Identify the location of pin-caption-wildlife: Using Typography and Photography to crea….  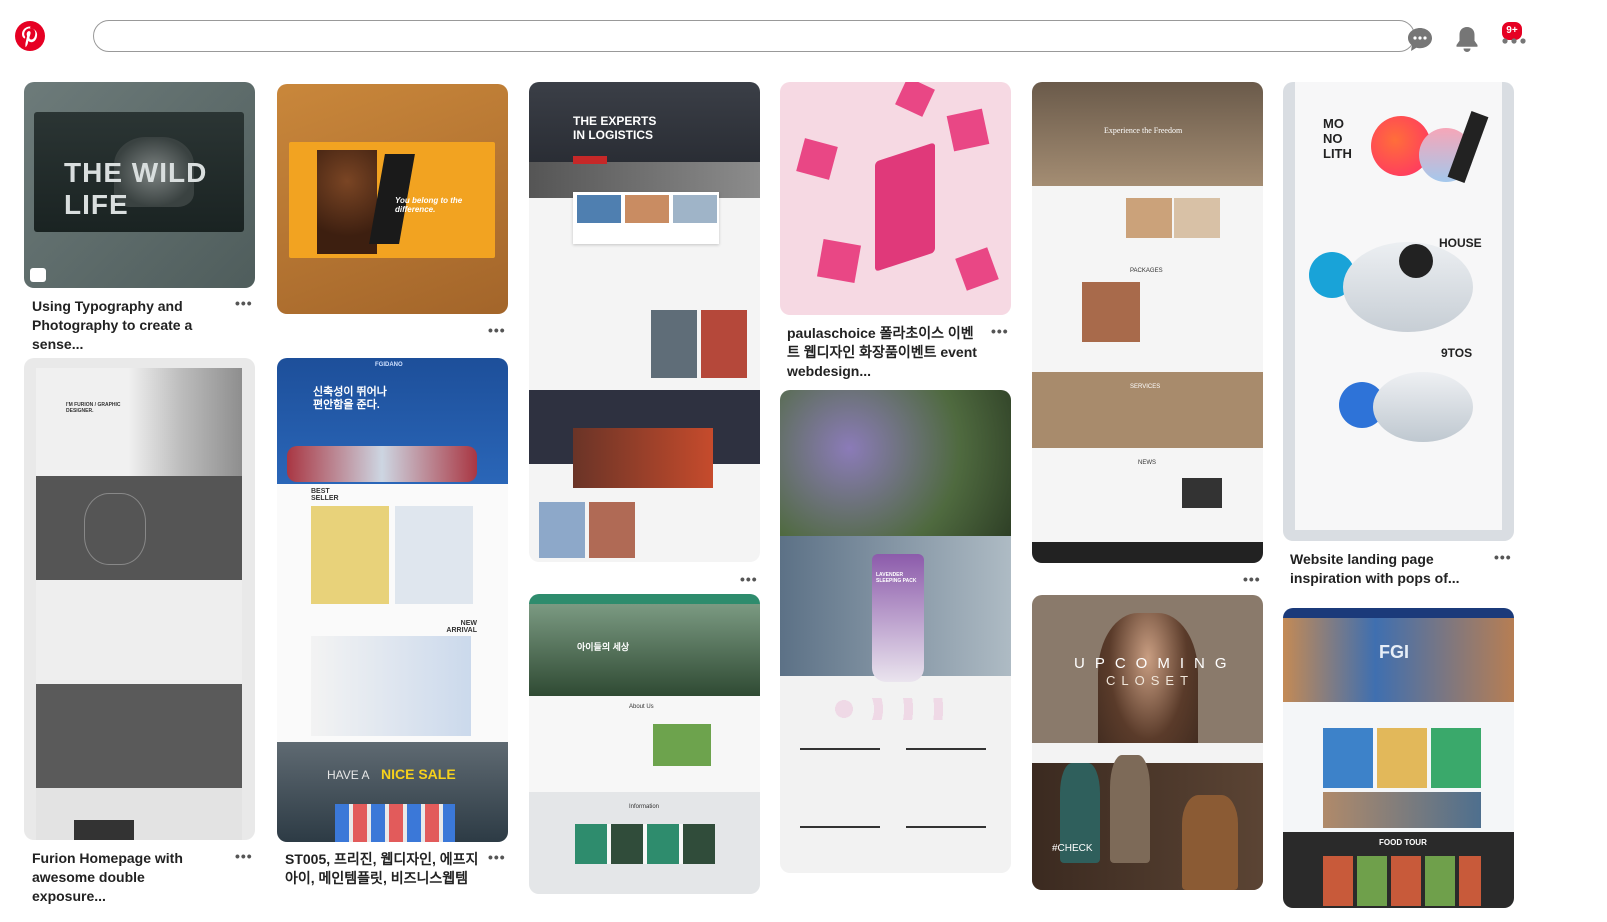
(122, 325).